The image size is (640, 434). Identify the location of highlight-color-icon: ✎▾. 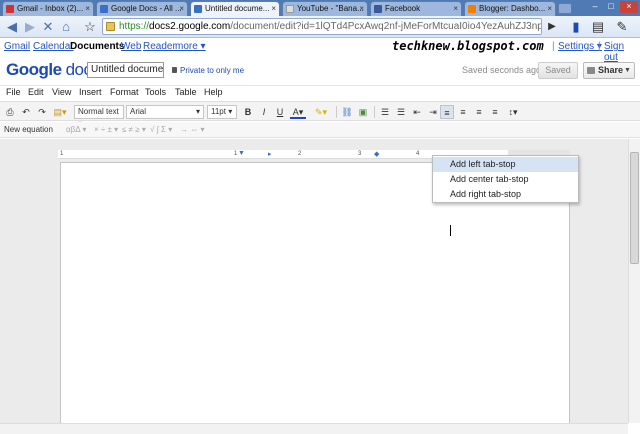
(321, 112).